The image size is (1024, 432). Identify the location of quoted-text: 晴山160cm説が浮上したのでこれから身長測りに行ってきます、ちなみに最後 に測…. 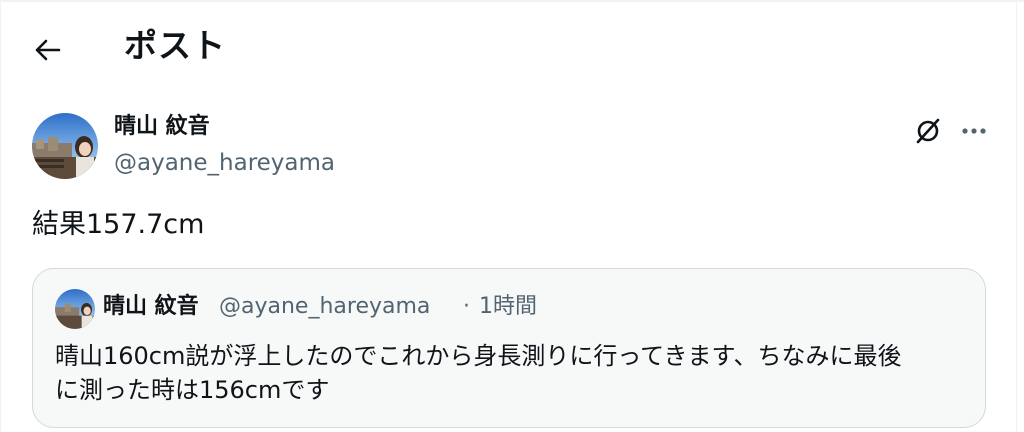
(510, 373).